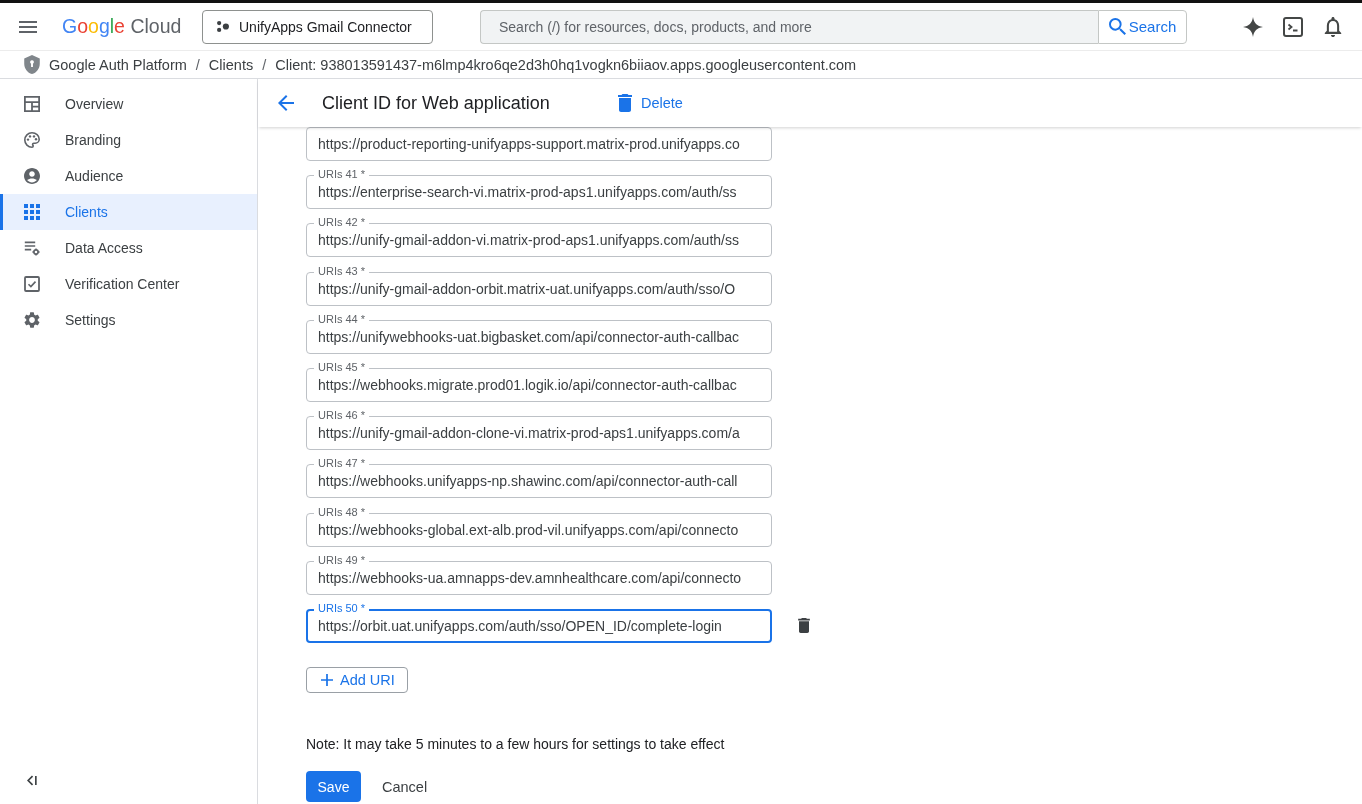 The height and width of the screenshot is (804, 1362). What do you see at coordinates (32, 284) in the screenshot?
I see `checkbox-icon` at bounding box center [32, 284].